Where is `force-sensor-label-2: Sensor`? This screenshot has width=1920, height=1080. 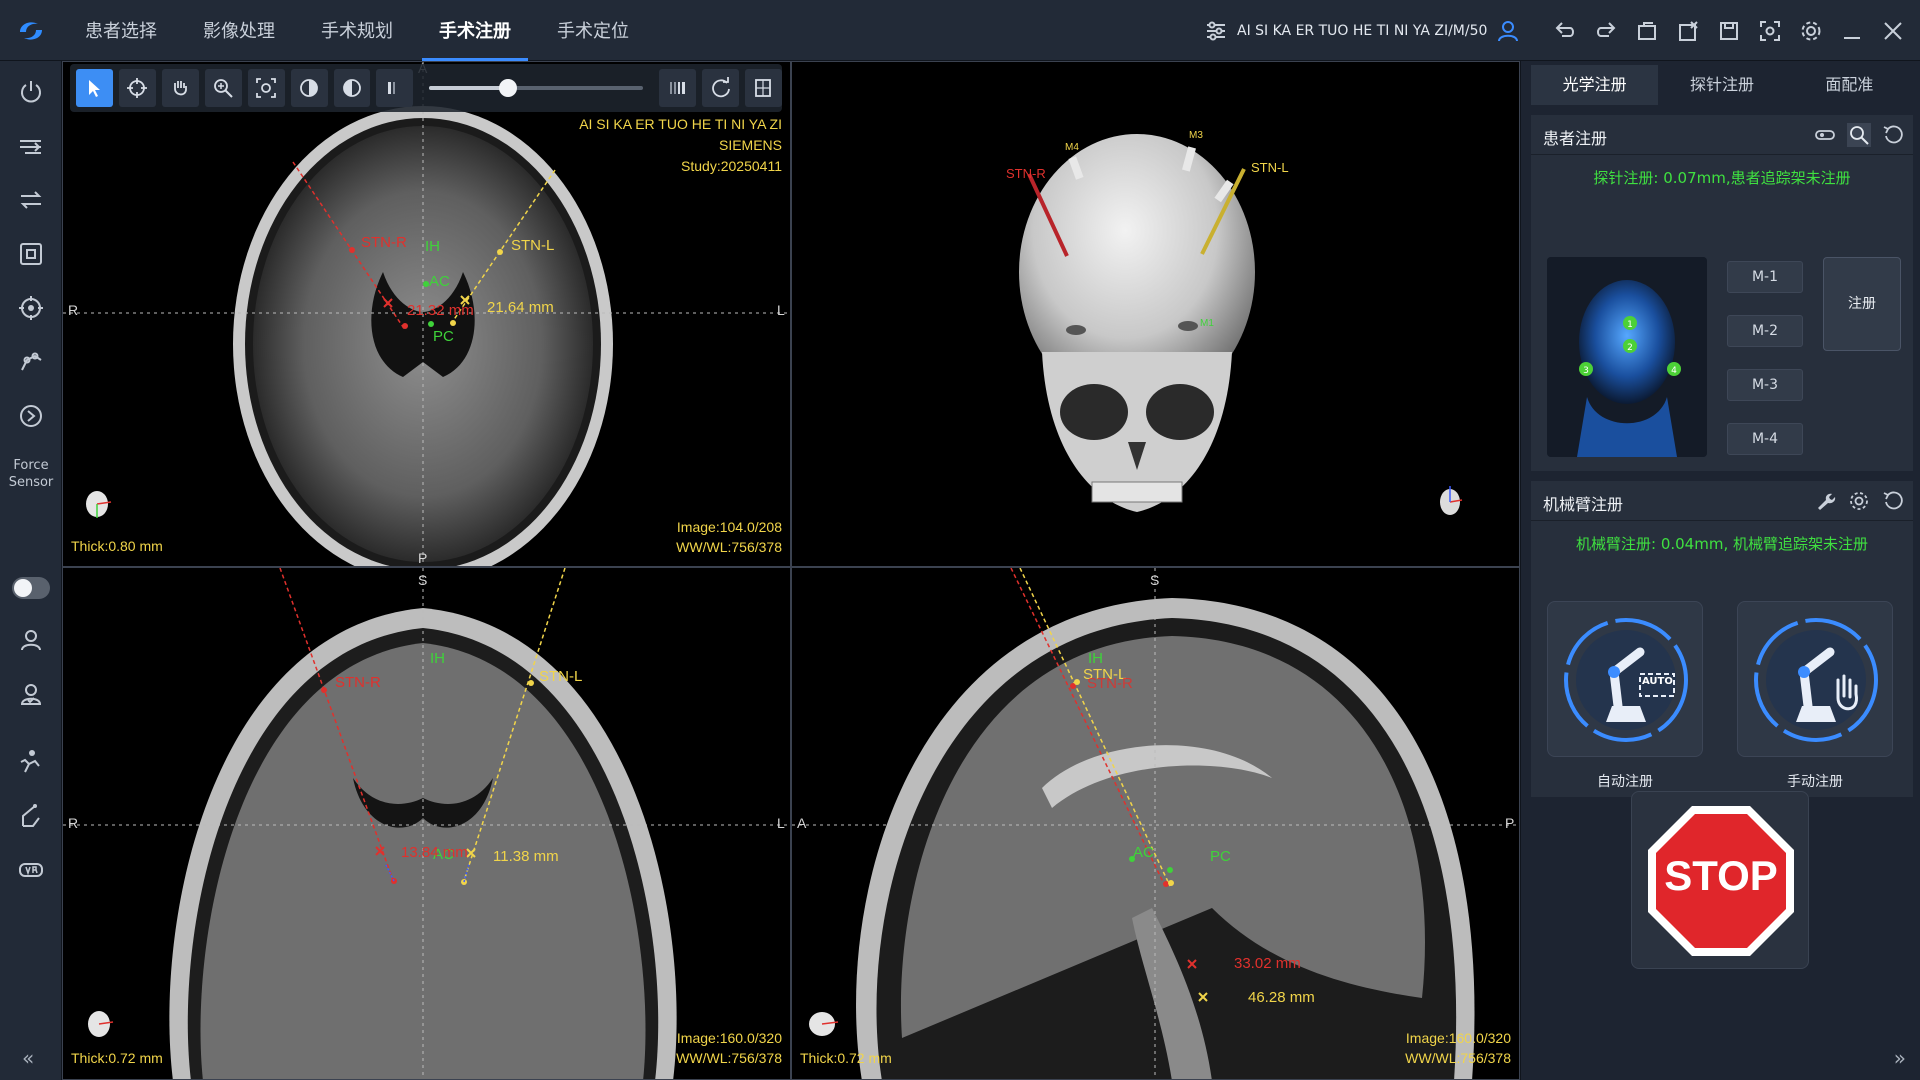 force-sensor-label-2: Sensor is located at coordinates (31, 482).